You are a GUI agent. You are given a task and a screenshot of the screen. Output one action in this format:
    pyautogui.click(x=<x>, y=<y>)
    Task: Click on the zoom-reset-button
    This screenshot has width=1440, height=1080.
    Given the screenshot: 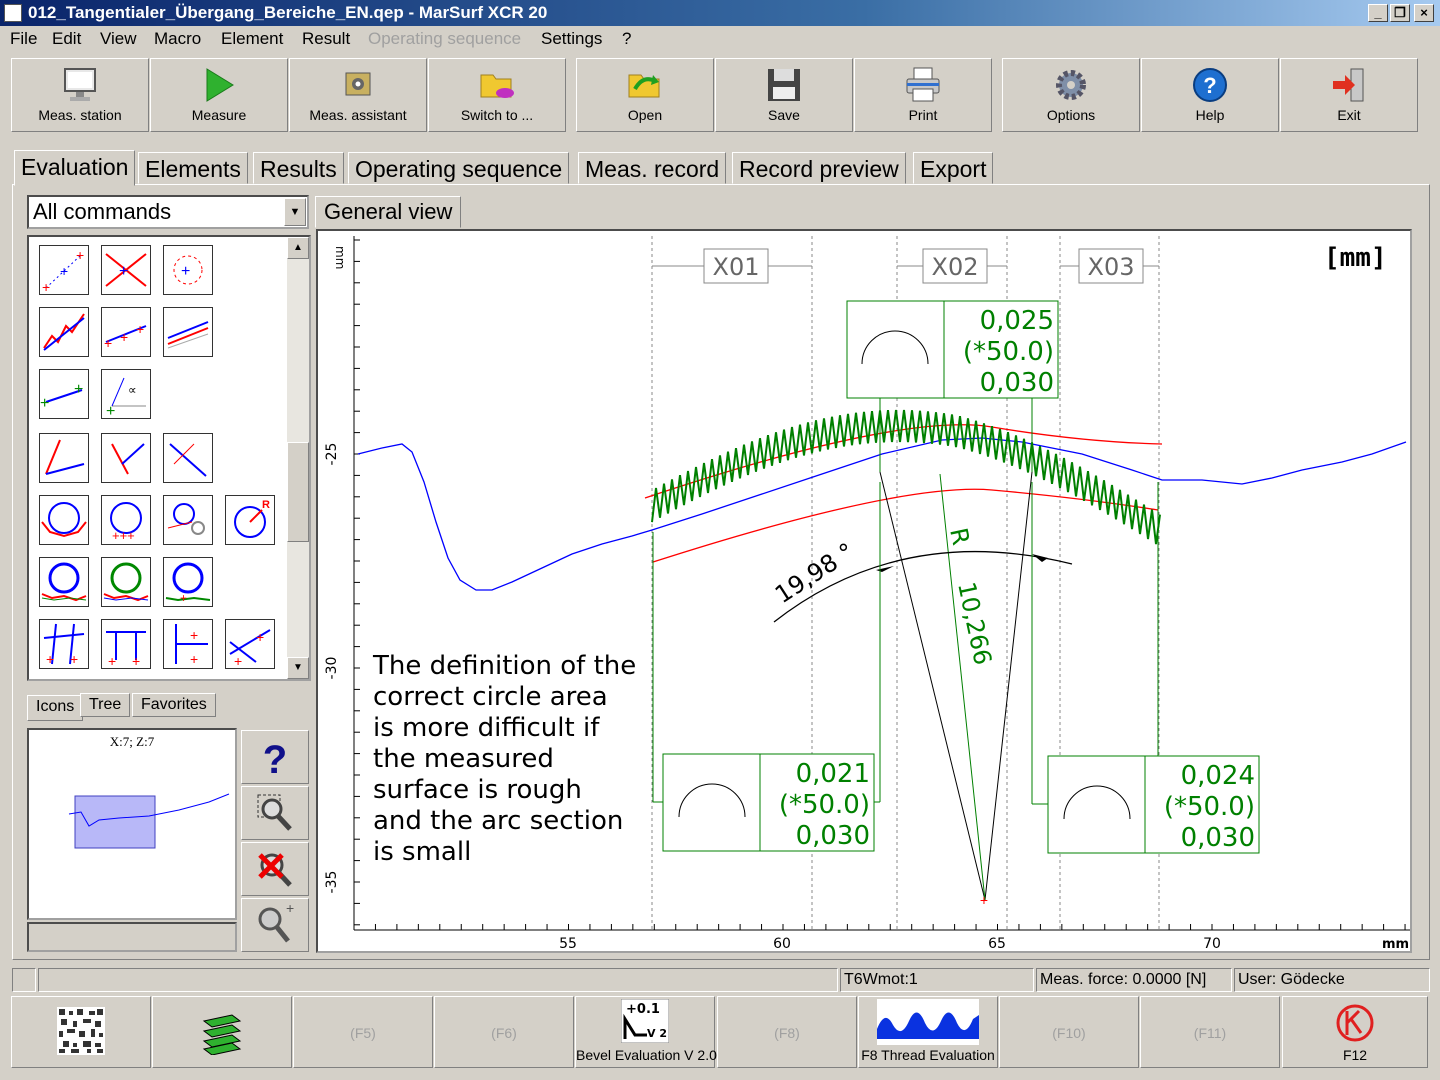 What is the action you would take?
    pyautogui.click(x=275, y=869)
    